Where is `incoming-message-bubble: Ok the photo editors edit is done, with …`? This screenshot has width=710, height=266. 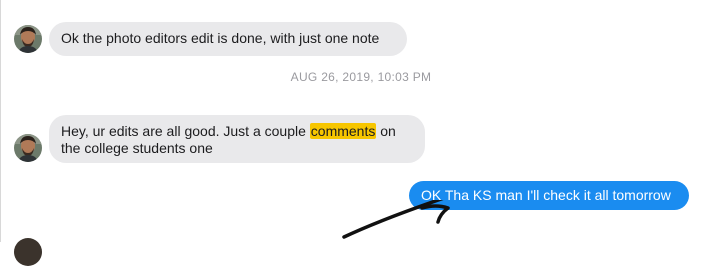 incoming-message-bubble: Ok the photo editors edit is done, with … is located at coordinates (228, 39).